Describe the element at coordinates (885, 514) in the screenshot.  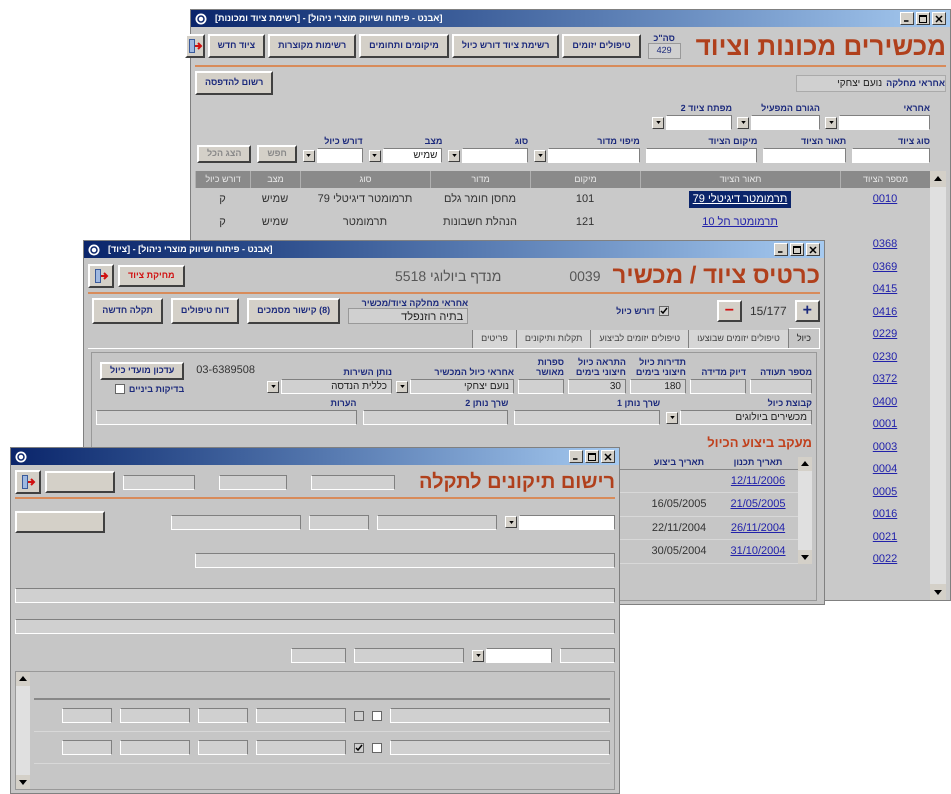
I see `equipment-number-link: 0016` at that location.